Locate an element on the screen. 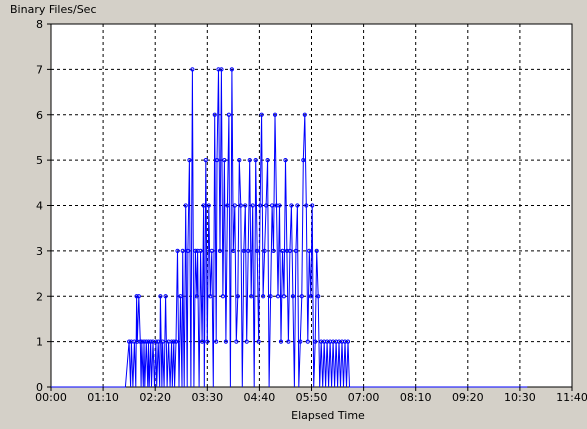  x-tick-label: 11:40 is located at coordinates (571, 397).